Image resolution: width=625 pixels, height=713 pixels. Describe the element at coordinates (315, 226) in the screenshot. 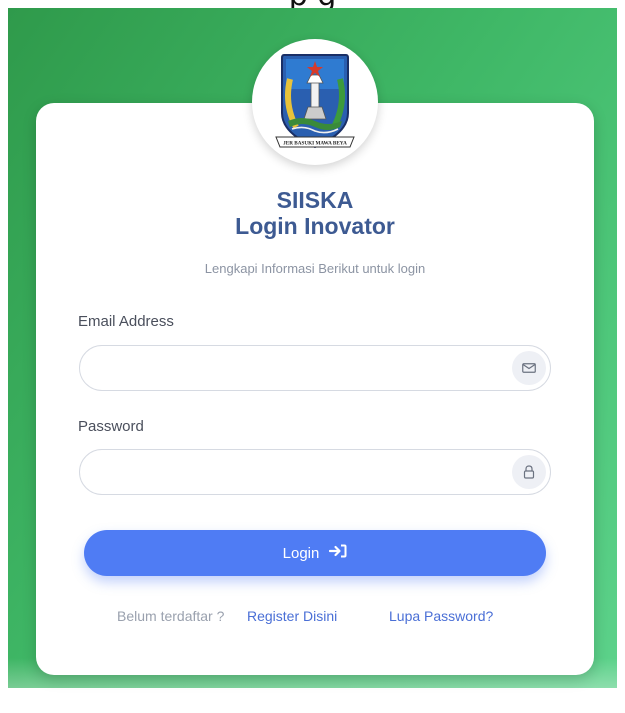

I see `login-title: Login Inovator` at that location.